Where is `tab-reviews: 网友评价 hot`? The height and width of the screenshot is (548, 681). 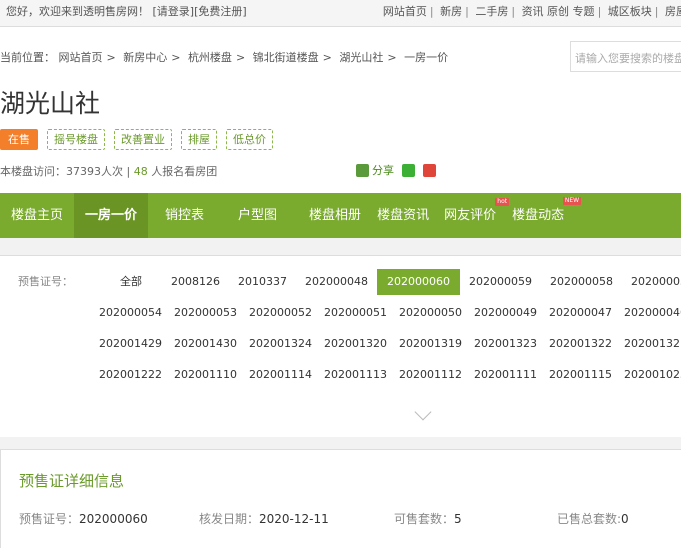
tab-reviews: 网友评价 hot is located at coordinates (472, 215).